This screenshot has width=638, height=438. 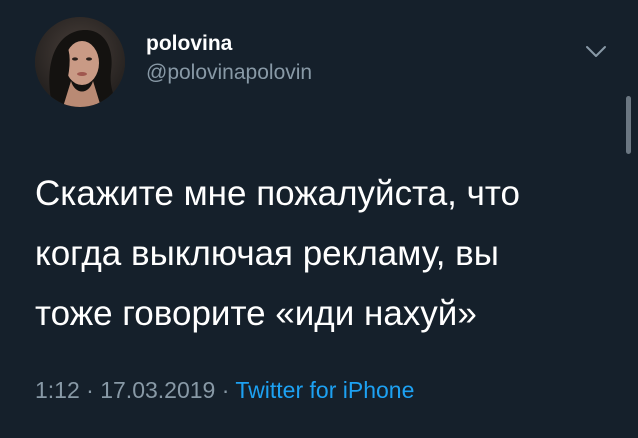 What do you see at coordinates (596, 52) in the screenshot?
I see `chevron-down-icon` at bounding box center [596, 52].